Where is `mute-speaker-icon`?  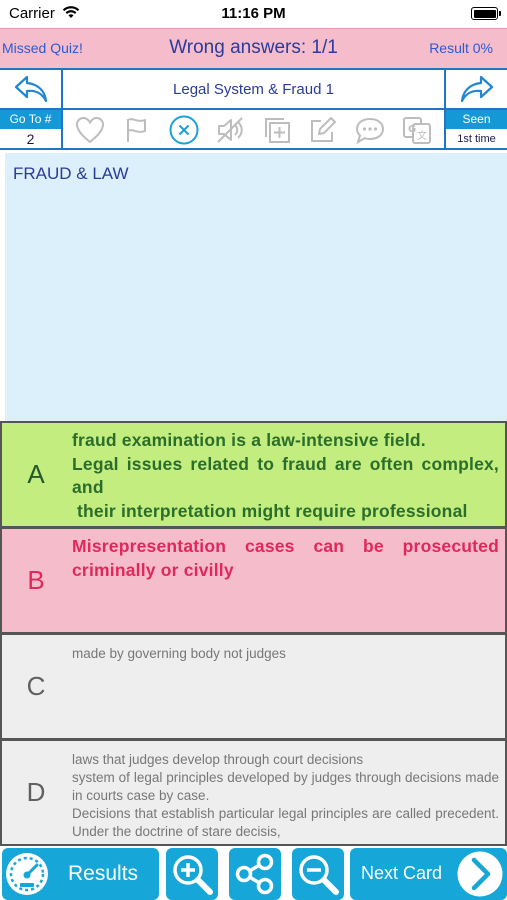
mute-speaker-icon is located at coordinates (230, 130).